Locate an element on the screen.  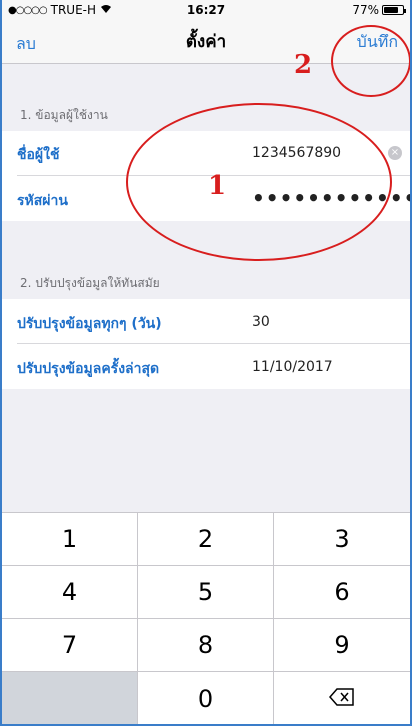
username-label: ชื่อผู้ใช้ is located at coordinates (38, 155).